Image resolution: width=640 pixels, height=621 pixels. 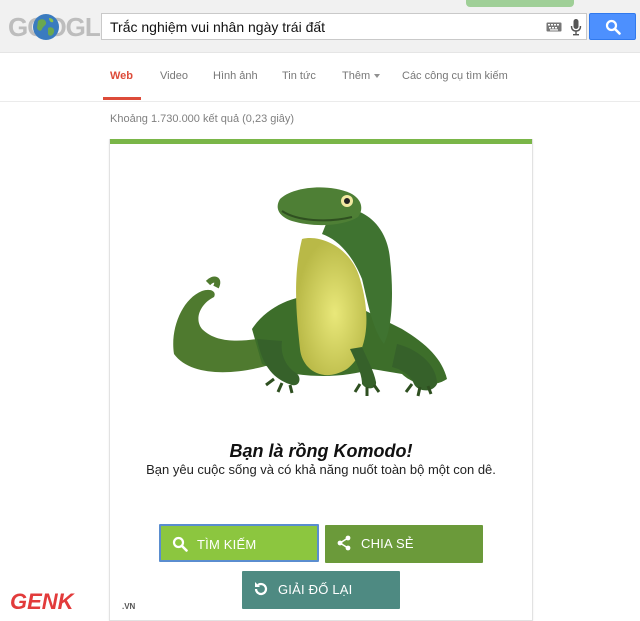 I want to click on retry-quiz-button: GIẢI ĐỐ LẠI, so click(x=321, y=590).